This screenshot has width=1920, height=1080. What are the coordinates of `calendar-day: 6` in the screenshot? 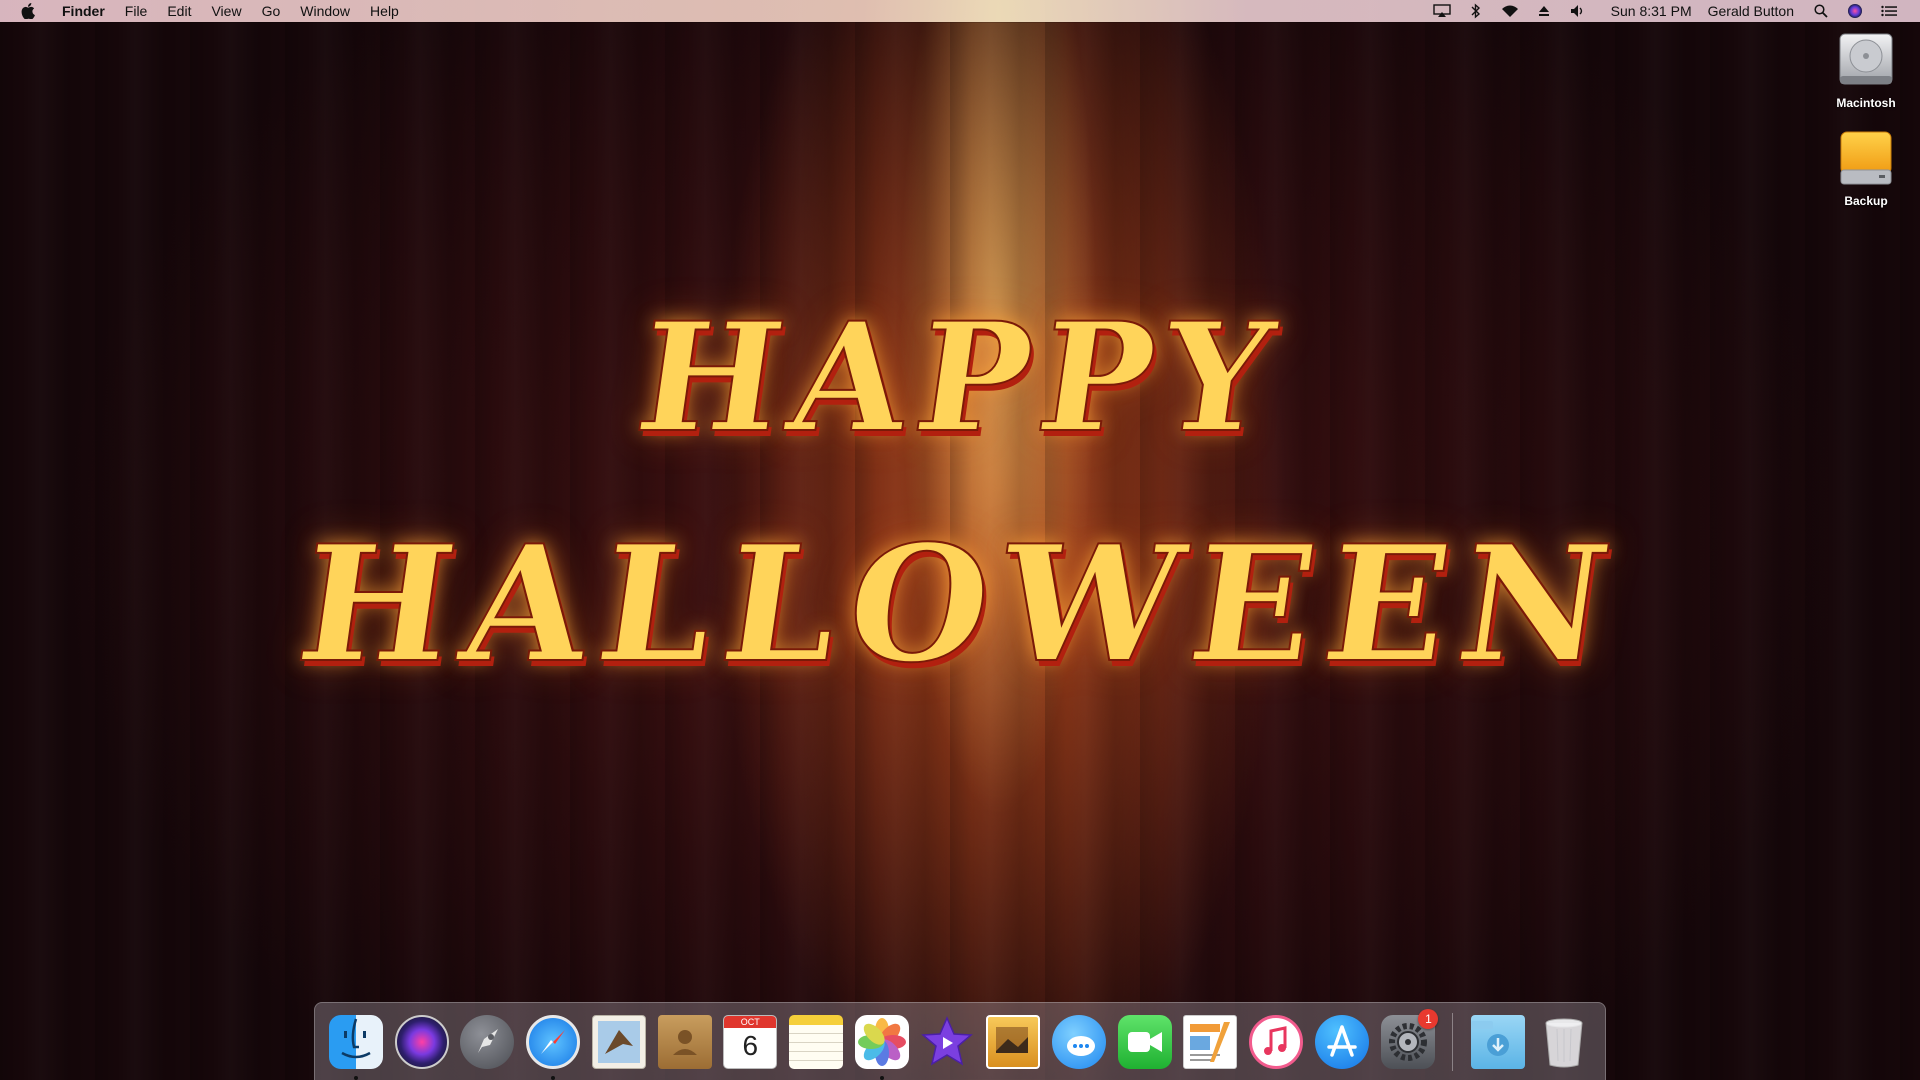 It's located at (750, 1045).